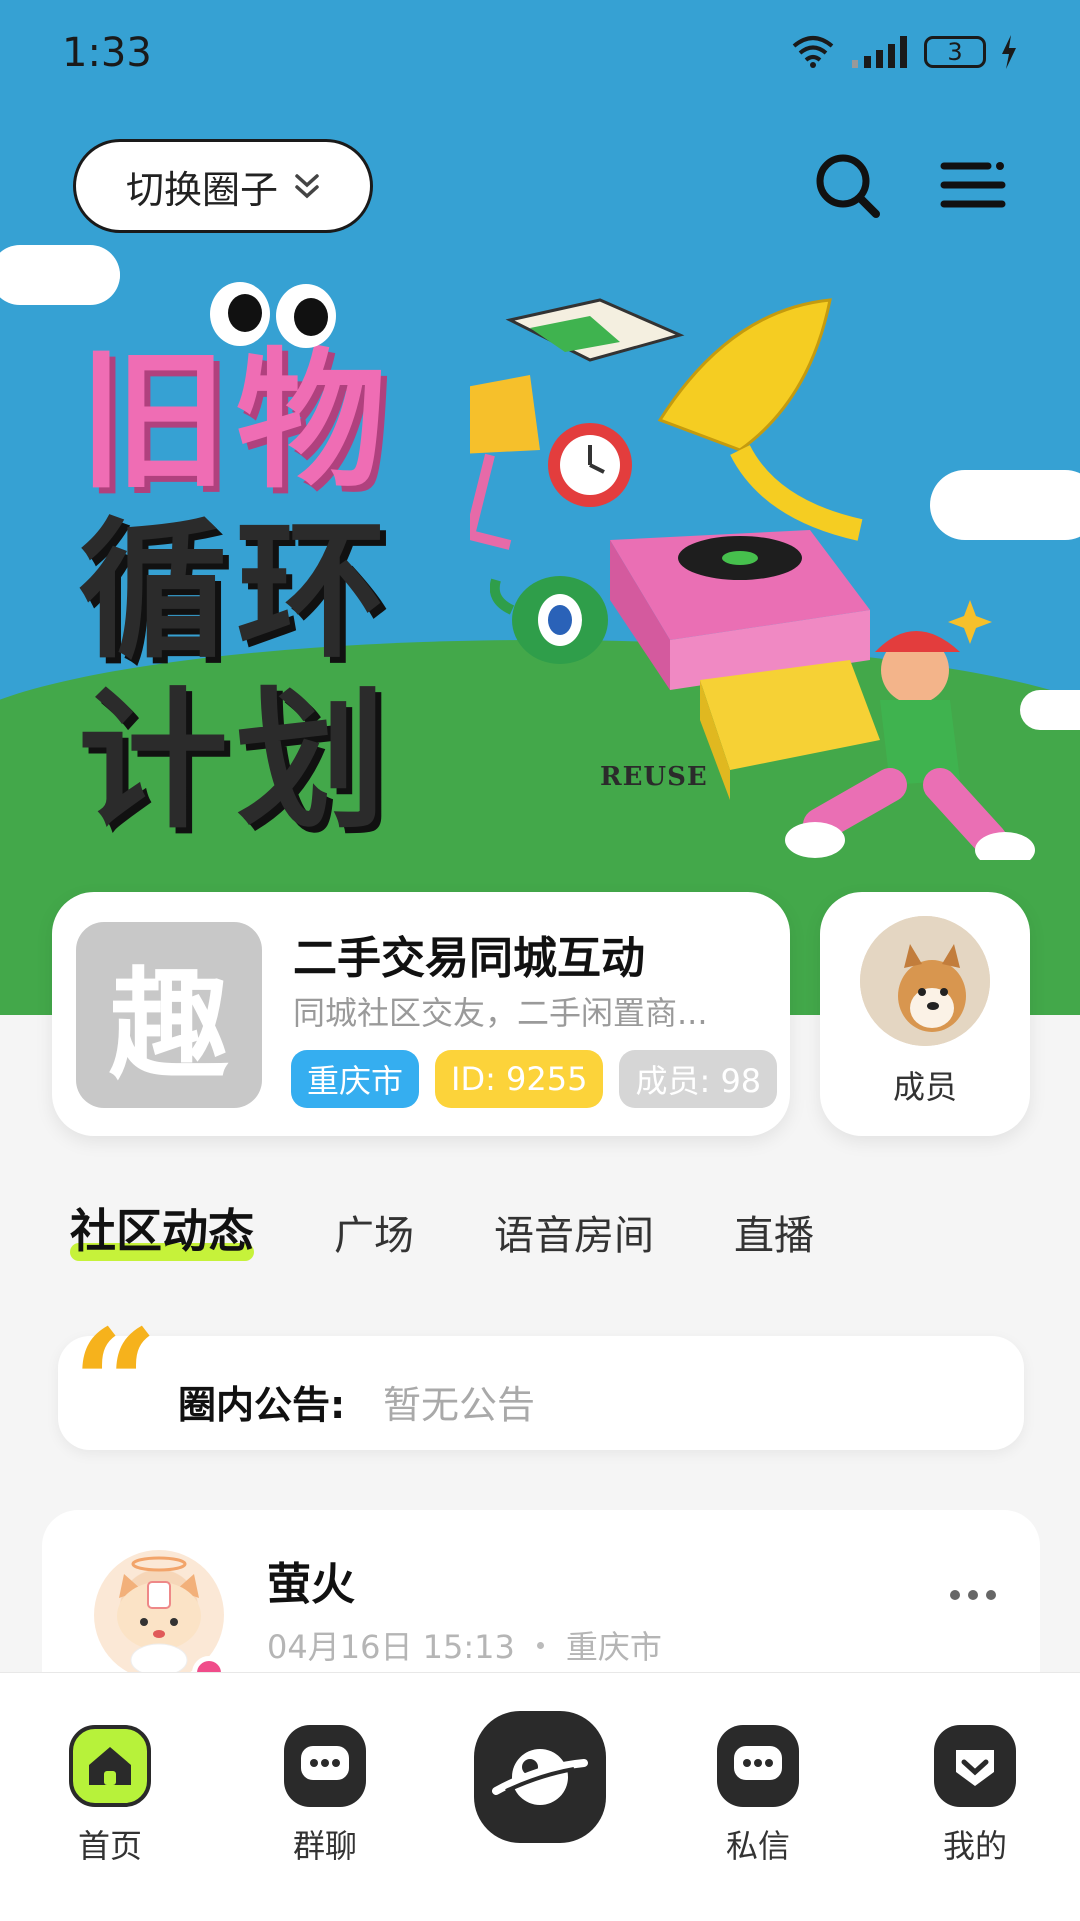  Describe the element at coordinates (236, 762) in the screenshot. I see `banner-title-line3: 计划` at that location.